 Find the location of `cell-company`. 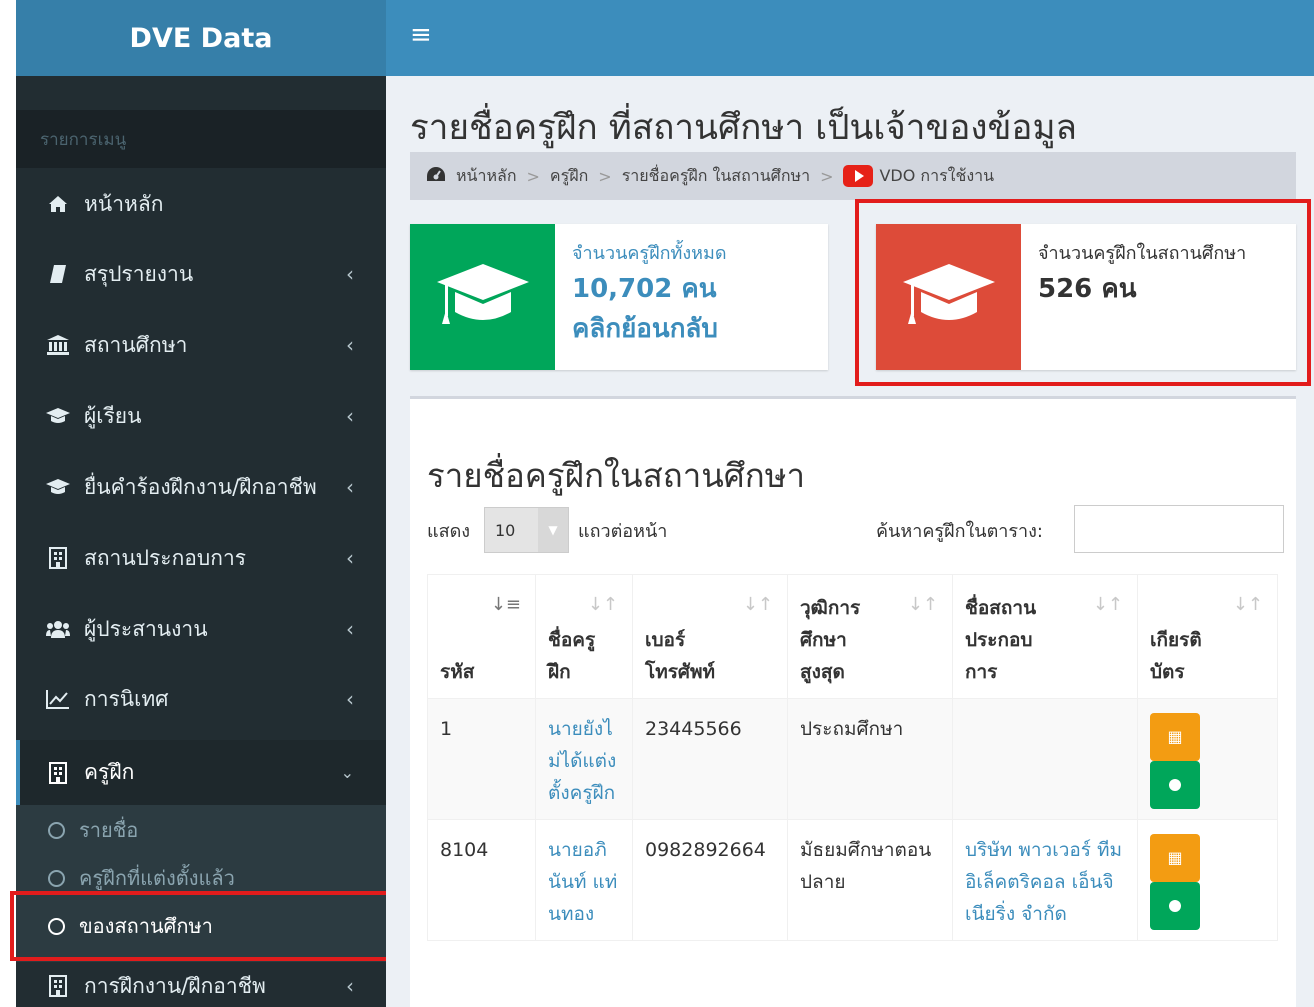

cell-company is located at coordinates (1045, 759).